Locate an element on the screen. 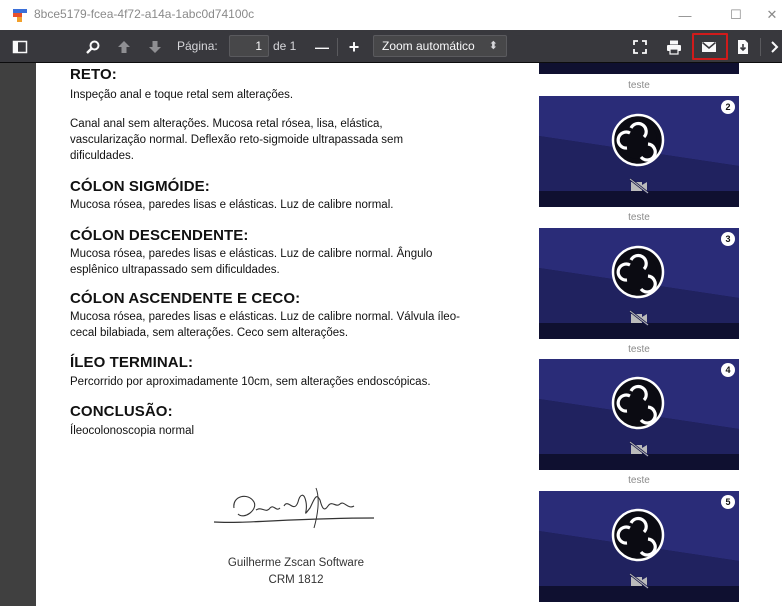 The height and width of the screenshot is (606, 782). print-button is located at coordinates (674, 47).